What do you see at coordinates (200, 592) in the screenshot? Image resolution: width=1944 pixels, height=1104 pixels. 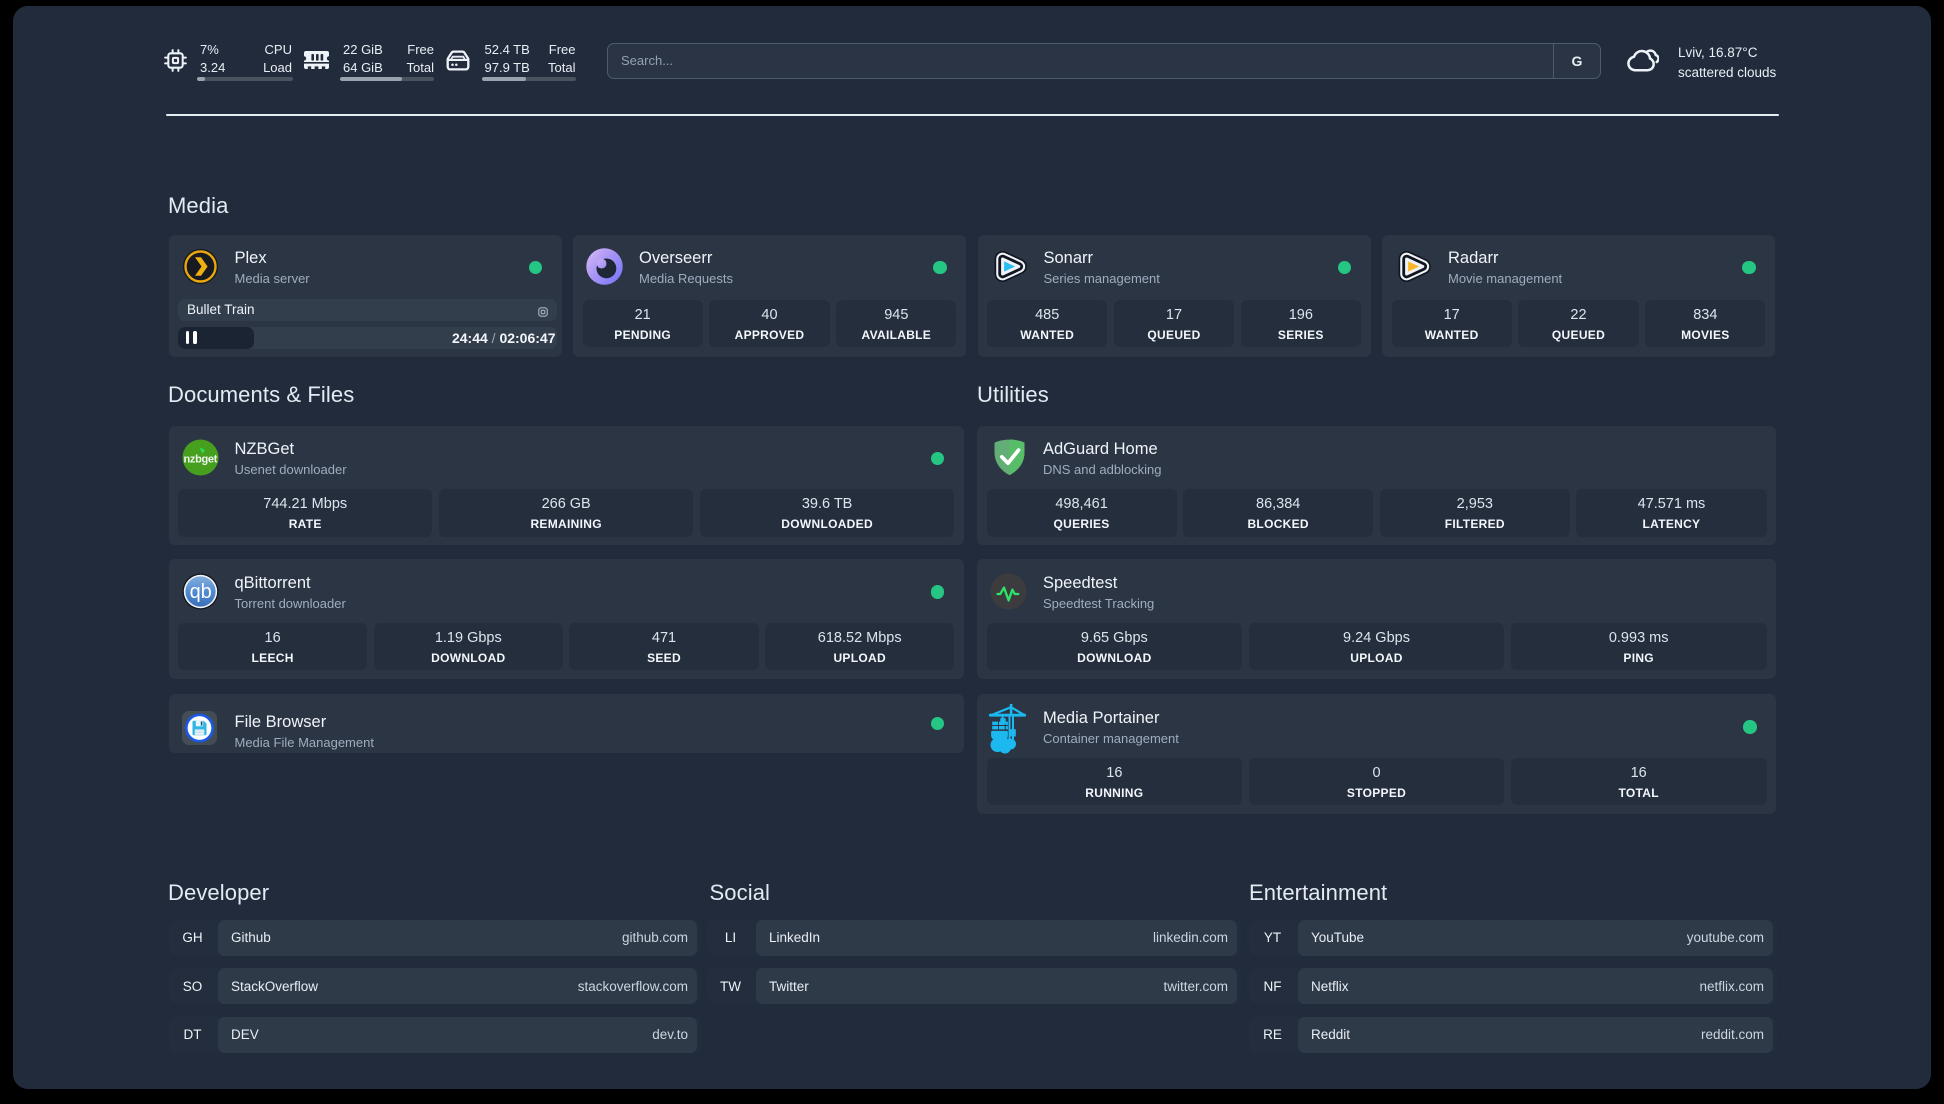 I see `svg-text: qb` at bounding box center [200, 592].